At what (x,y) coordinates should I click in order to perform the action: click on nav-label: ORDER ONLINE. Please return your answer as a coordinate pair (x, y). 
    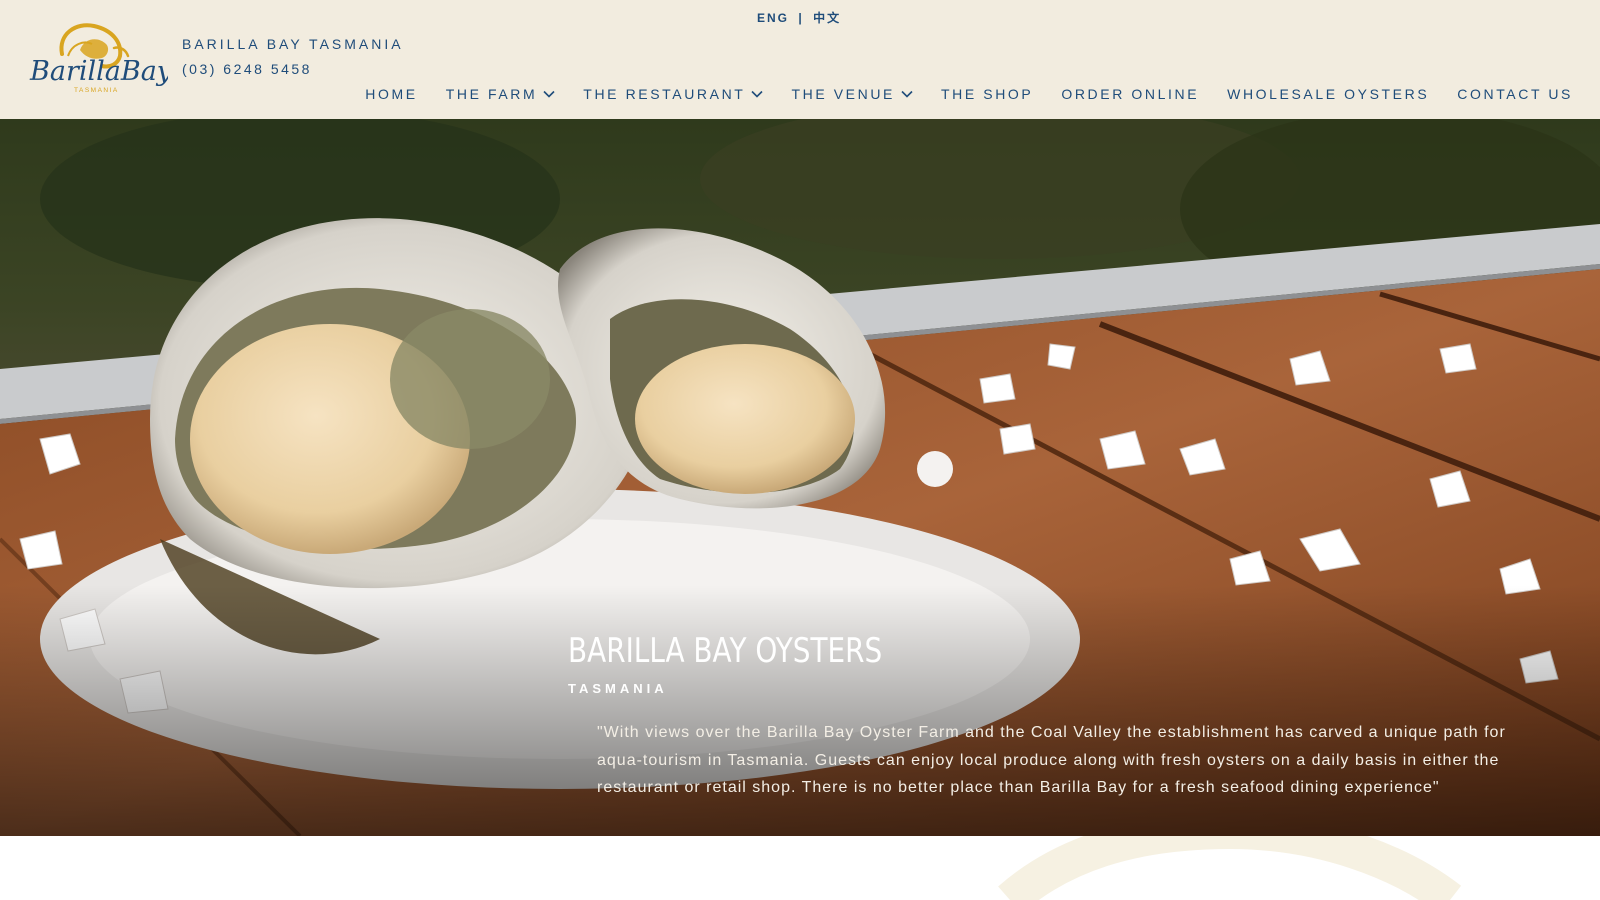
    Looking at the image, I should click on (1130, 94).